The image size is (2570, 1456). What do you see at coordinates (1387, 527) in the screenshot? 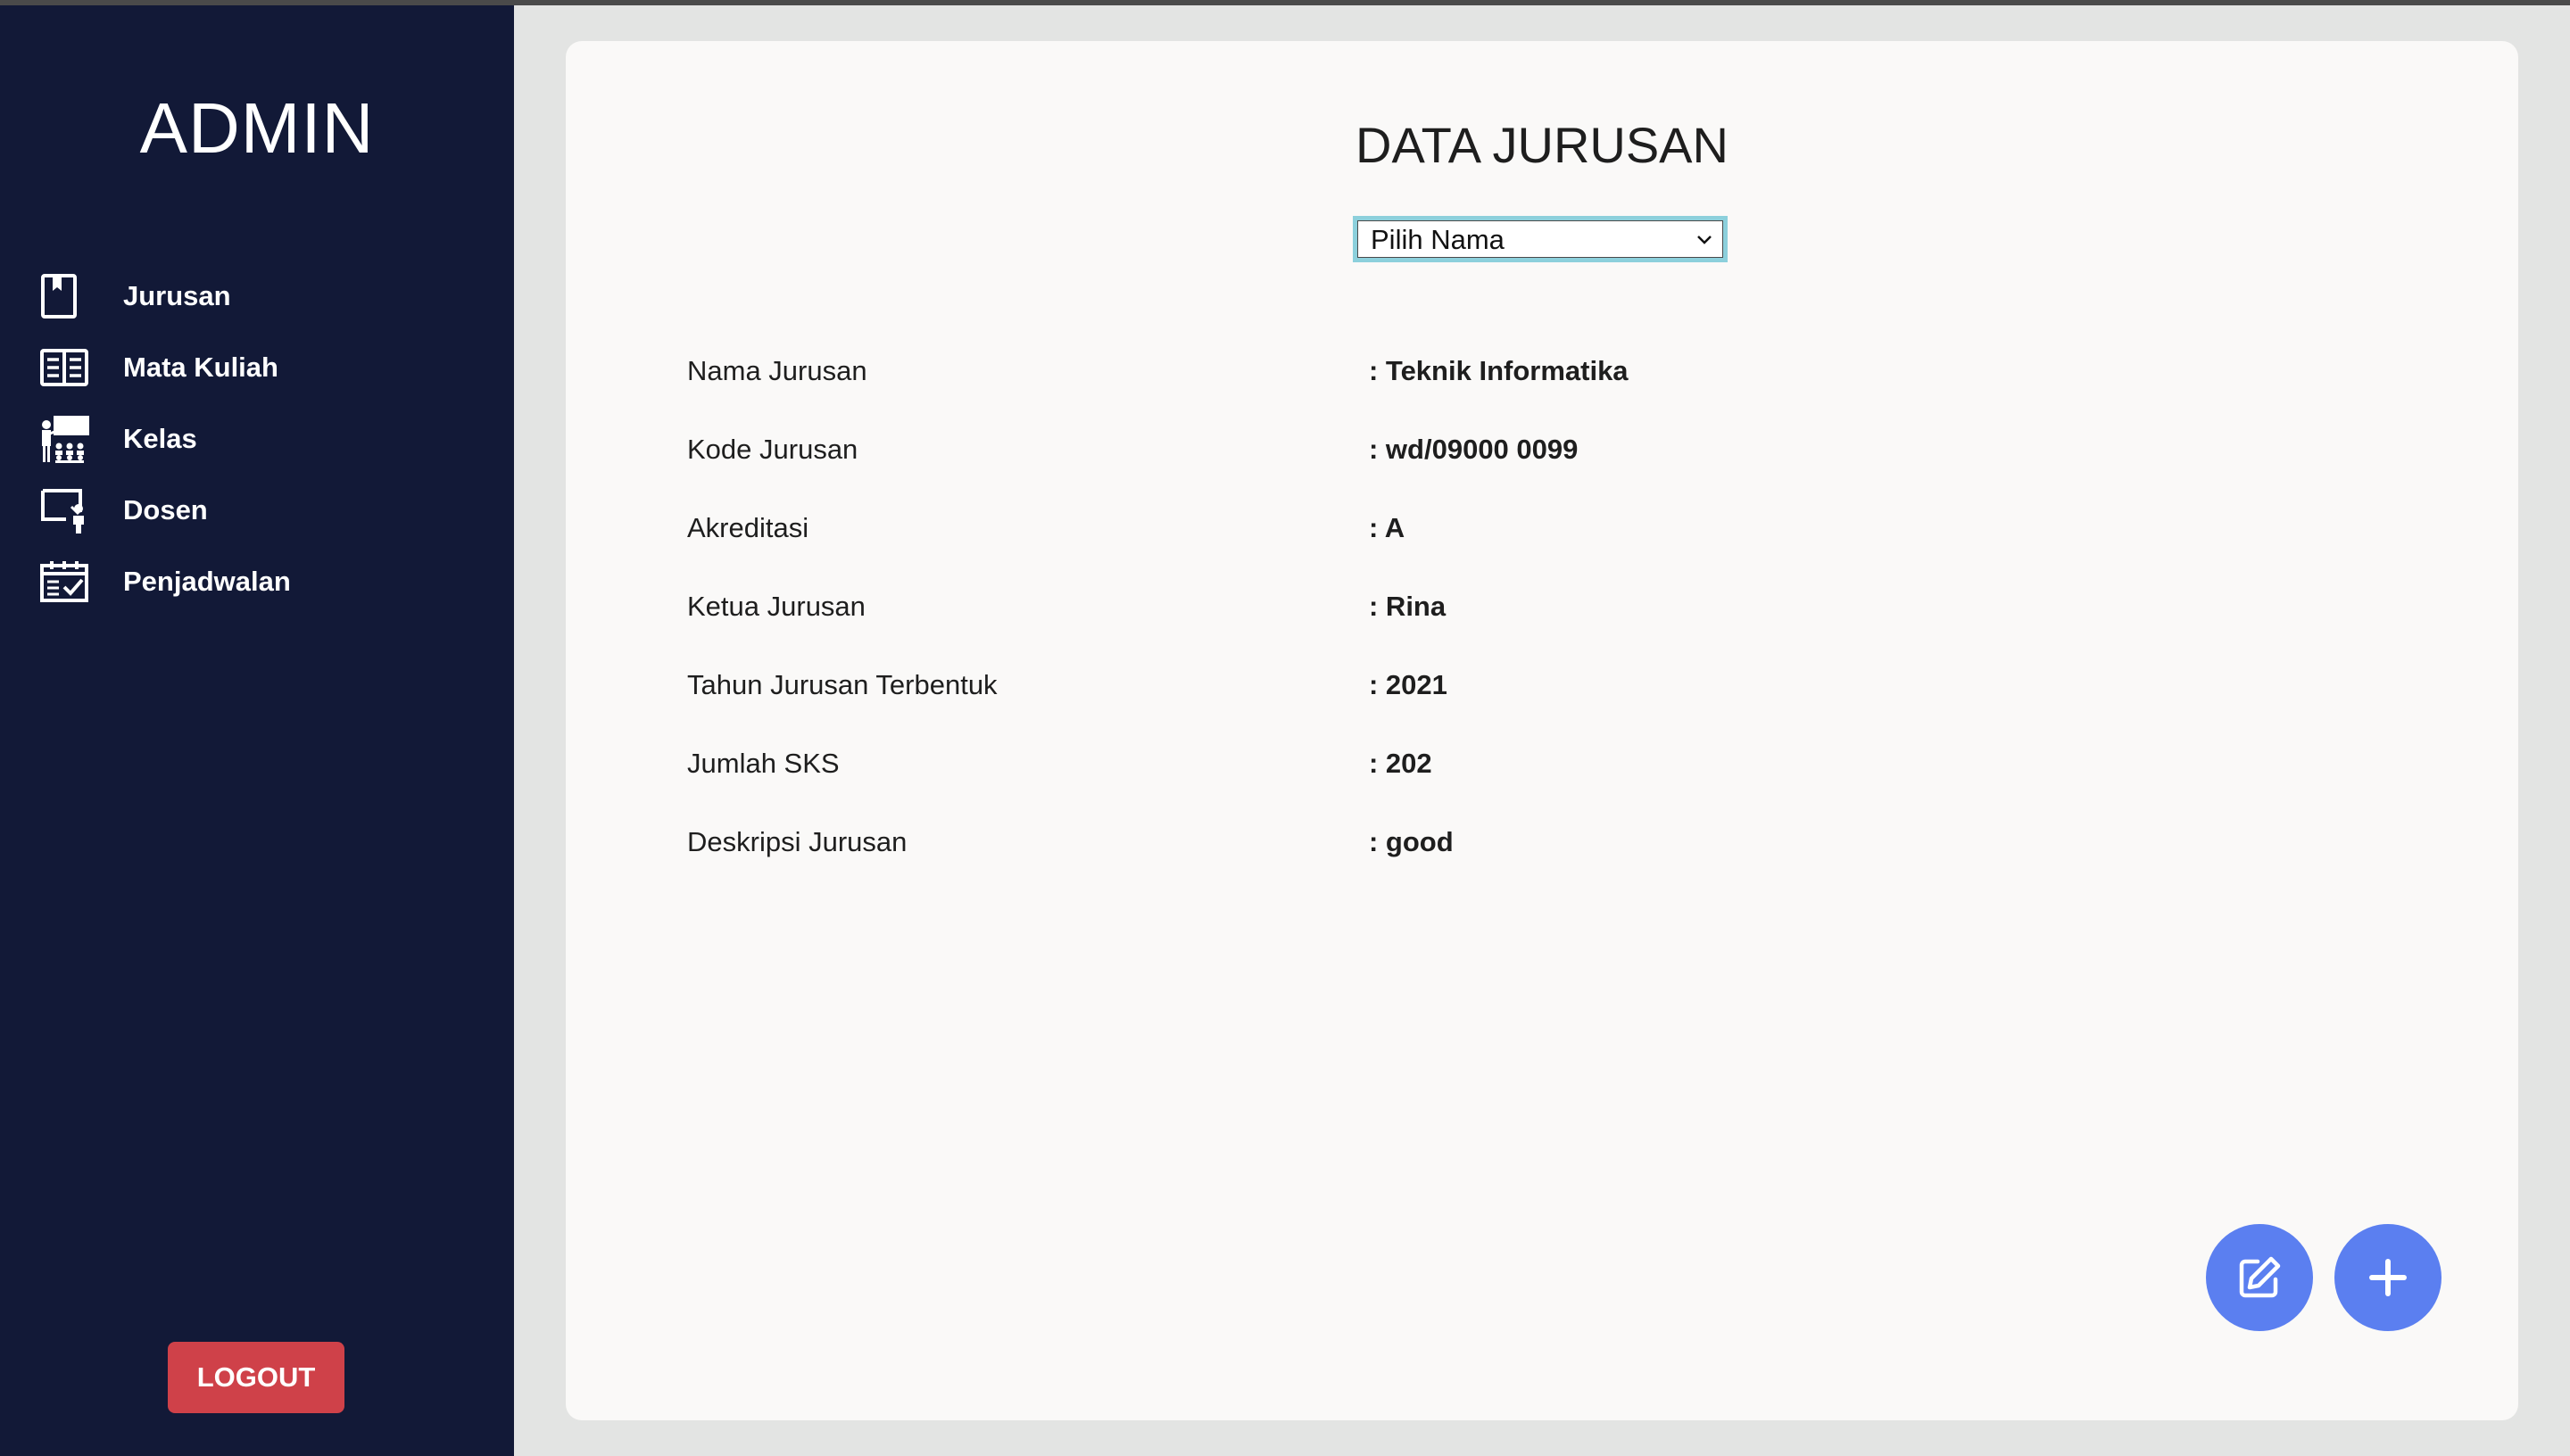
I see `field-value: : A` at bounding box center [1387, 527].